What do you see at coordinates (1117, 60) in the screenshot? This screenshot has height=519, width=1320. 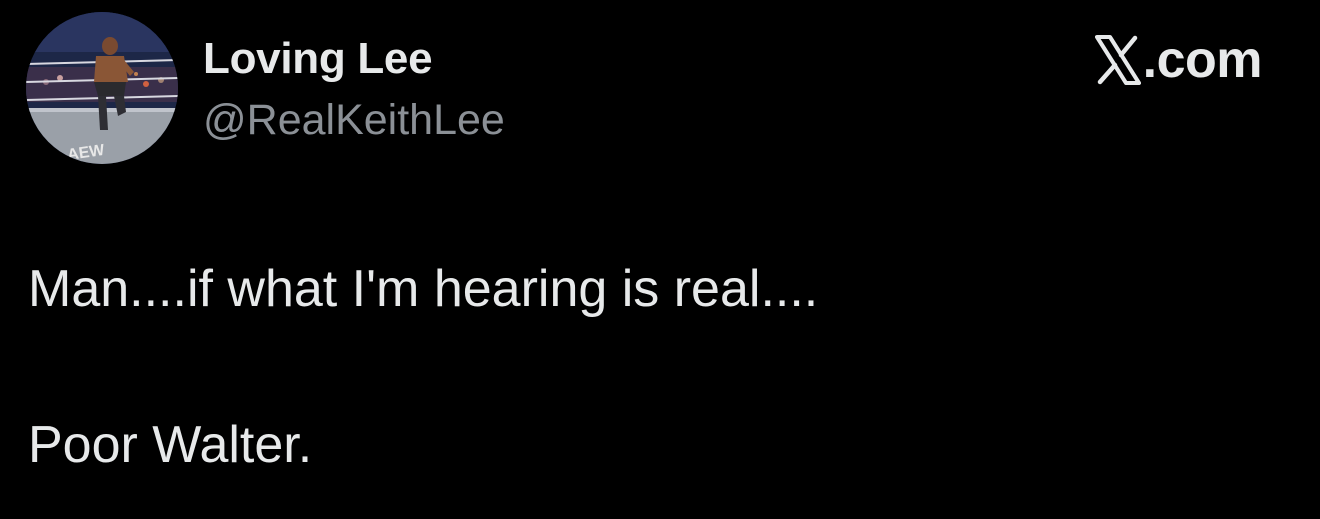 I see `x-logo-icon` at bounding box center [1117, 60].